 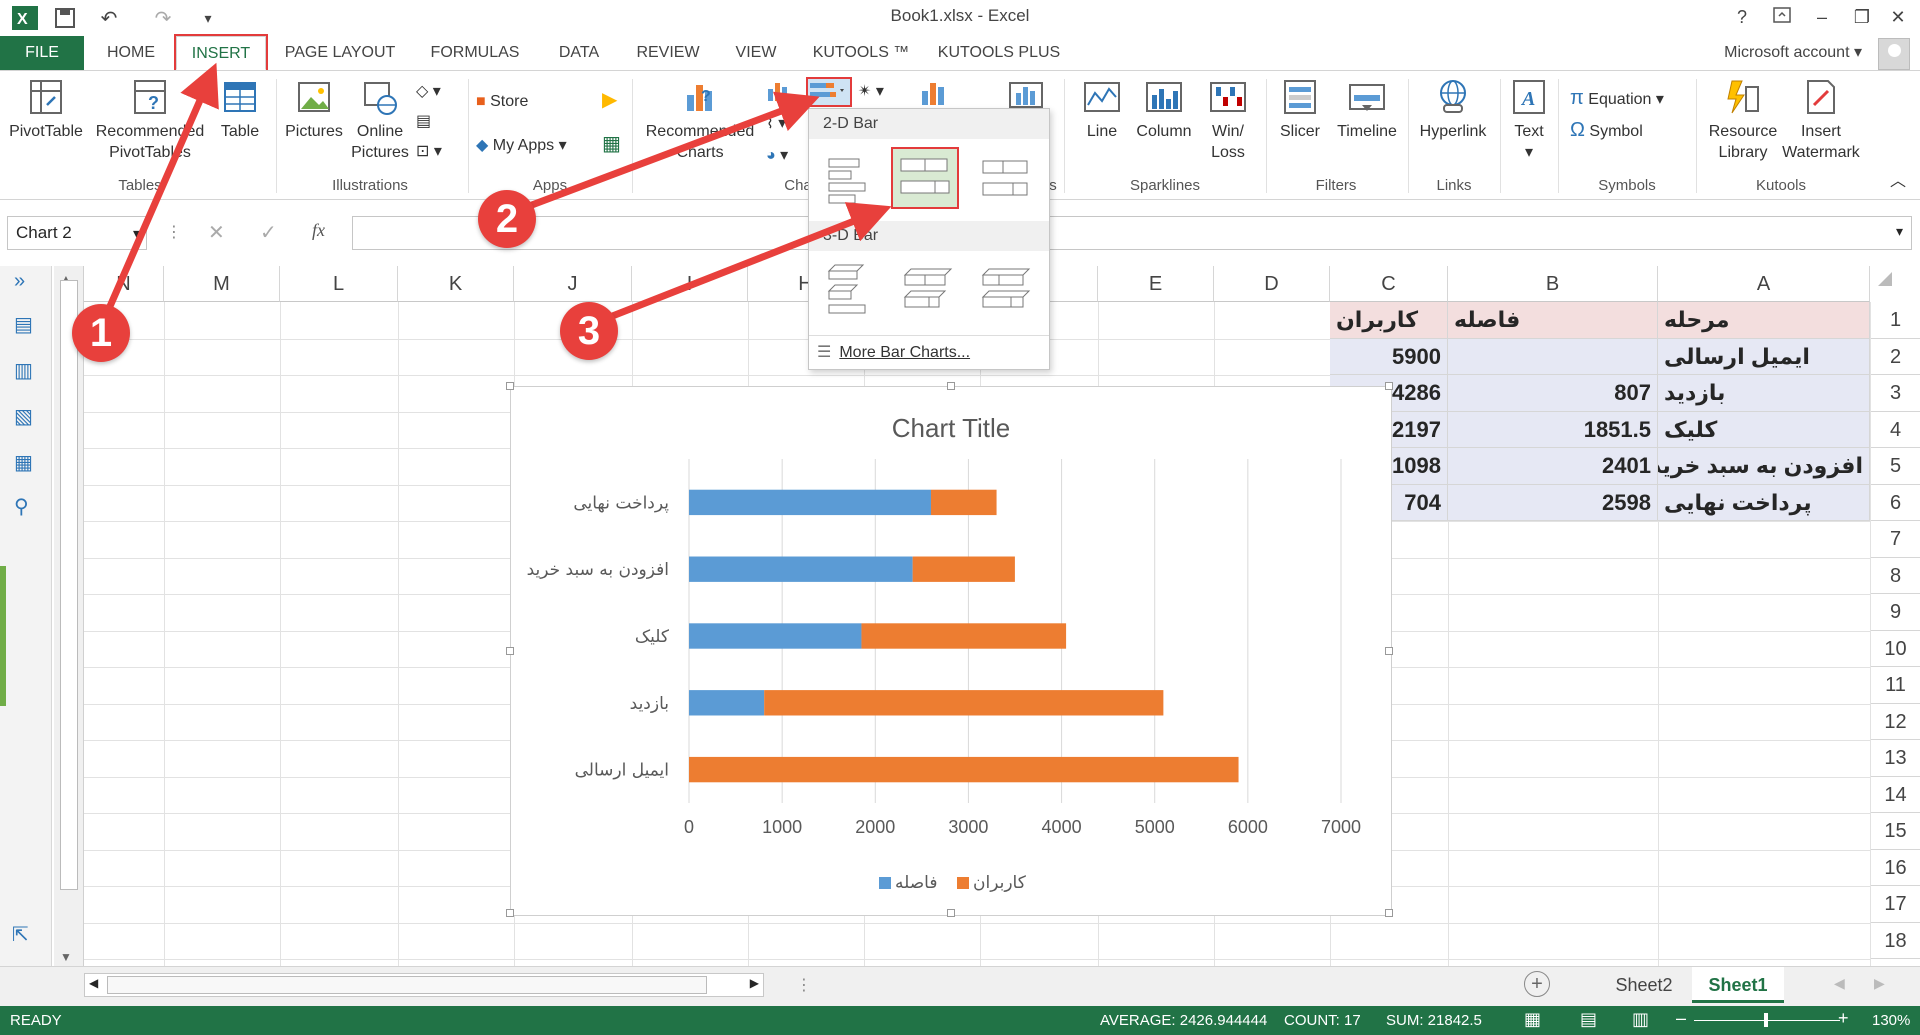 What do you see at coordinates (456, 284) in the screenshot?
I see `column-header-k: K` at bounding box center [456, 284].